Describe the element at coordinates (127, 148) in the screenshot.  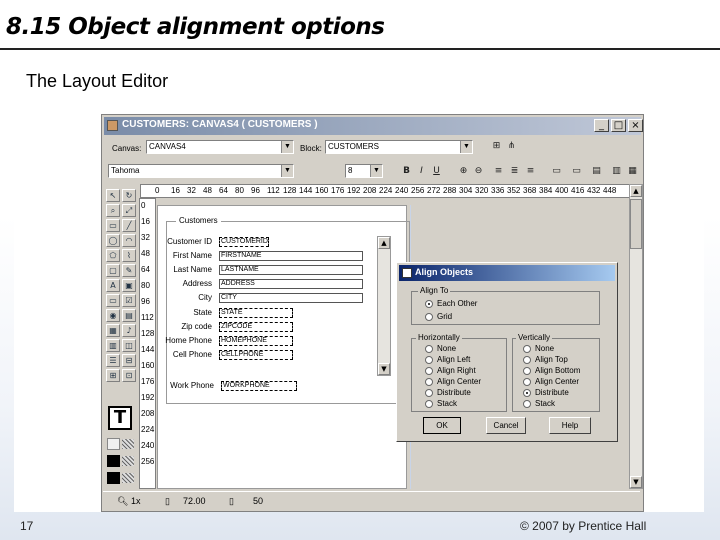
I see `canvas-label: Canvas:` at that location.